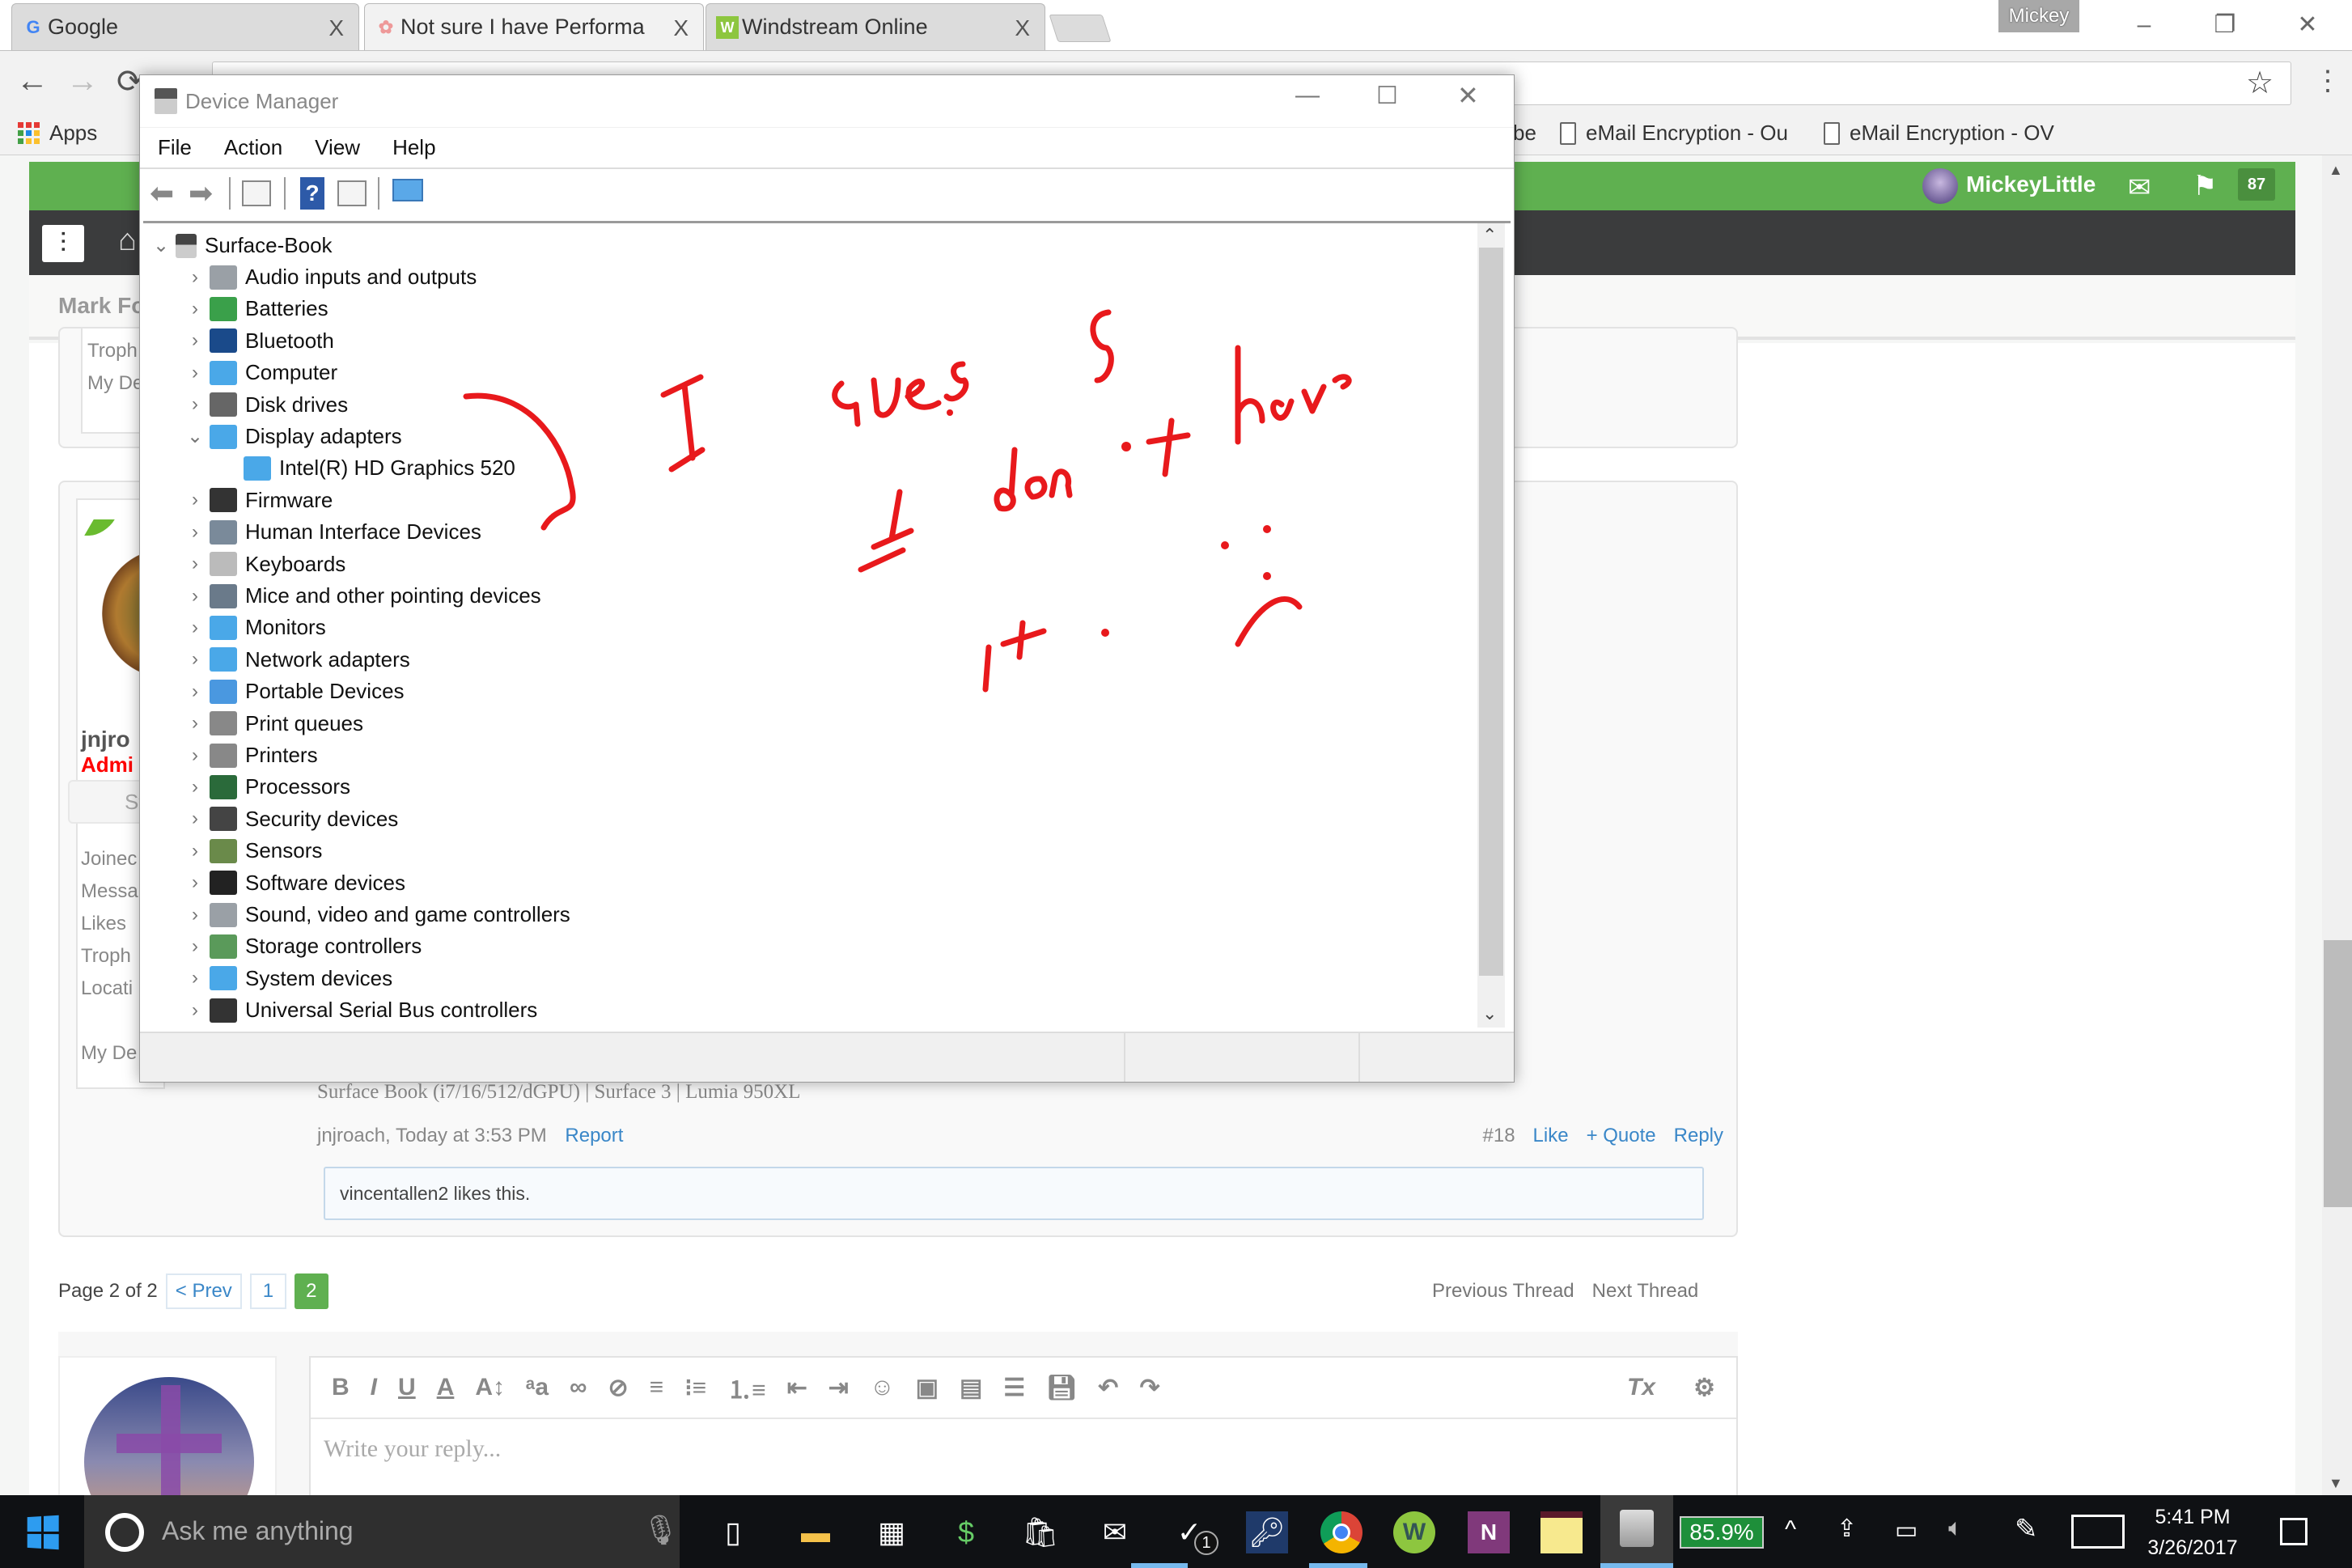 This screenshot has width=2352, height=1568. What do you see at coordinates (1414, 1532) in the screenshot?
I see `windstream-app-icon: W` at bounding box center [1414, 1532].